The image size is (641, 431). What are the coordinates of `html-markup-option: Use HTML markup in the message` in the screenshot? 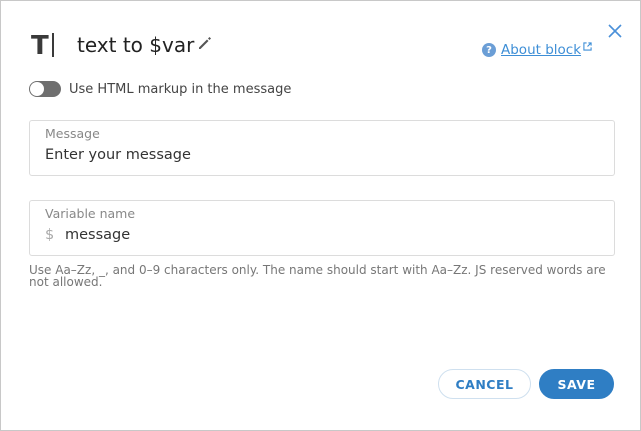 It's located at (160, 89).